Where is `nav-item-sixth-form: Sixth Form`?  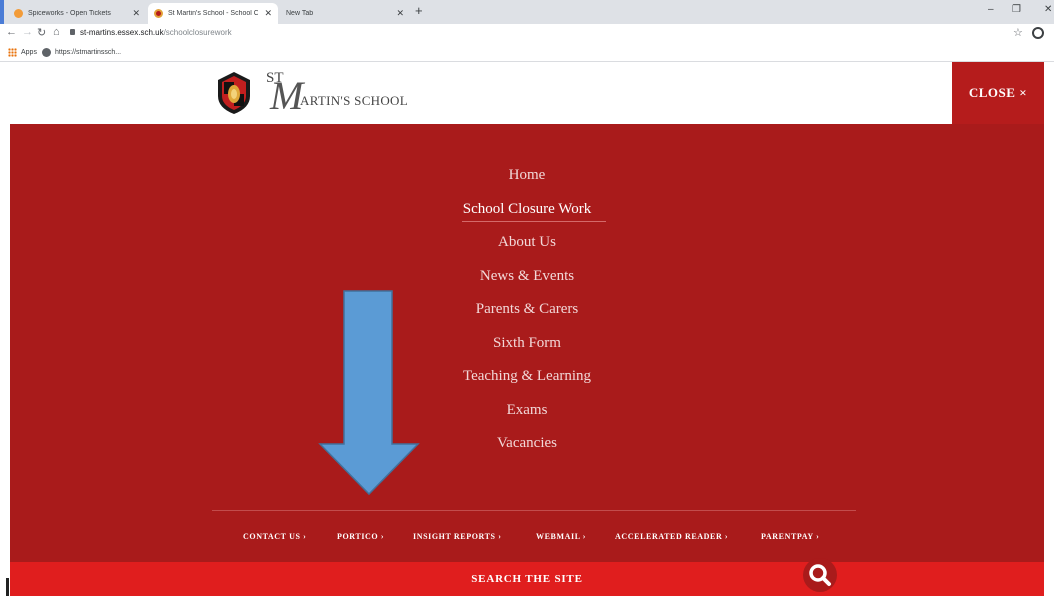 nav-item-sixth-form: Sixth Form is located at coordinates (527, 343).